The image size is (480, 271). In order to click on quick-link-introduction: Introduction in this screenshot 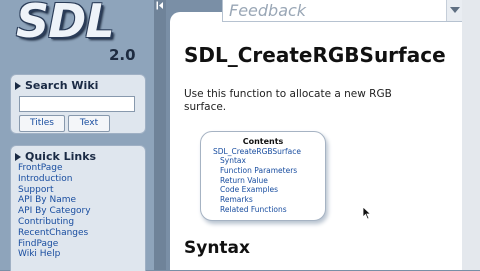, I will do `click(54, 179)`.